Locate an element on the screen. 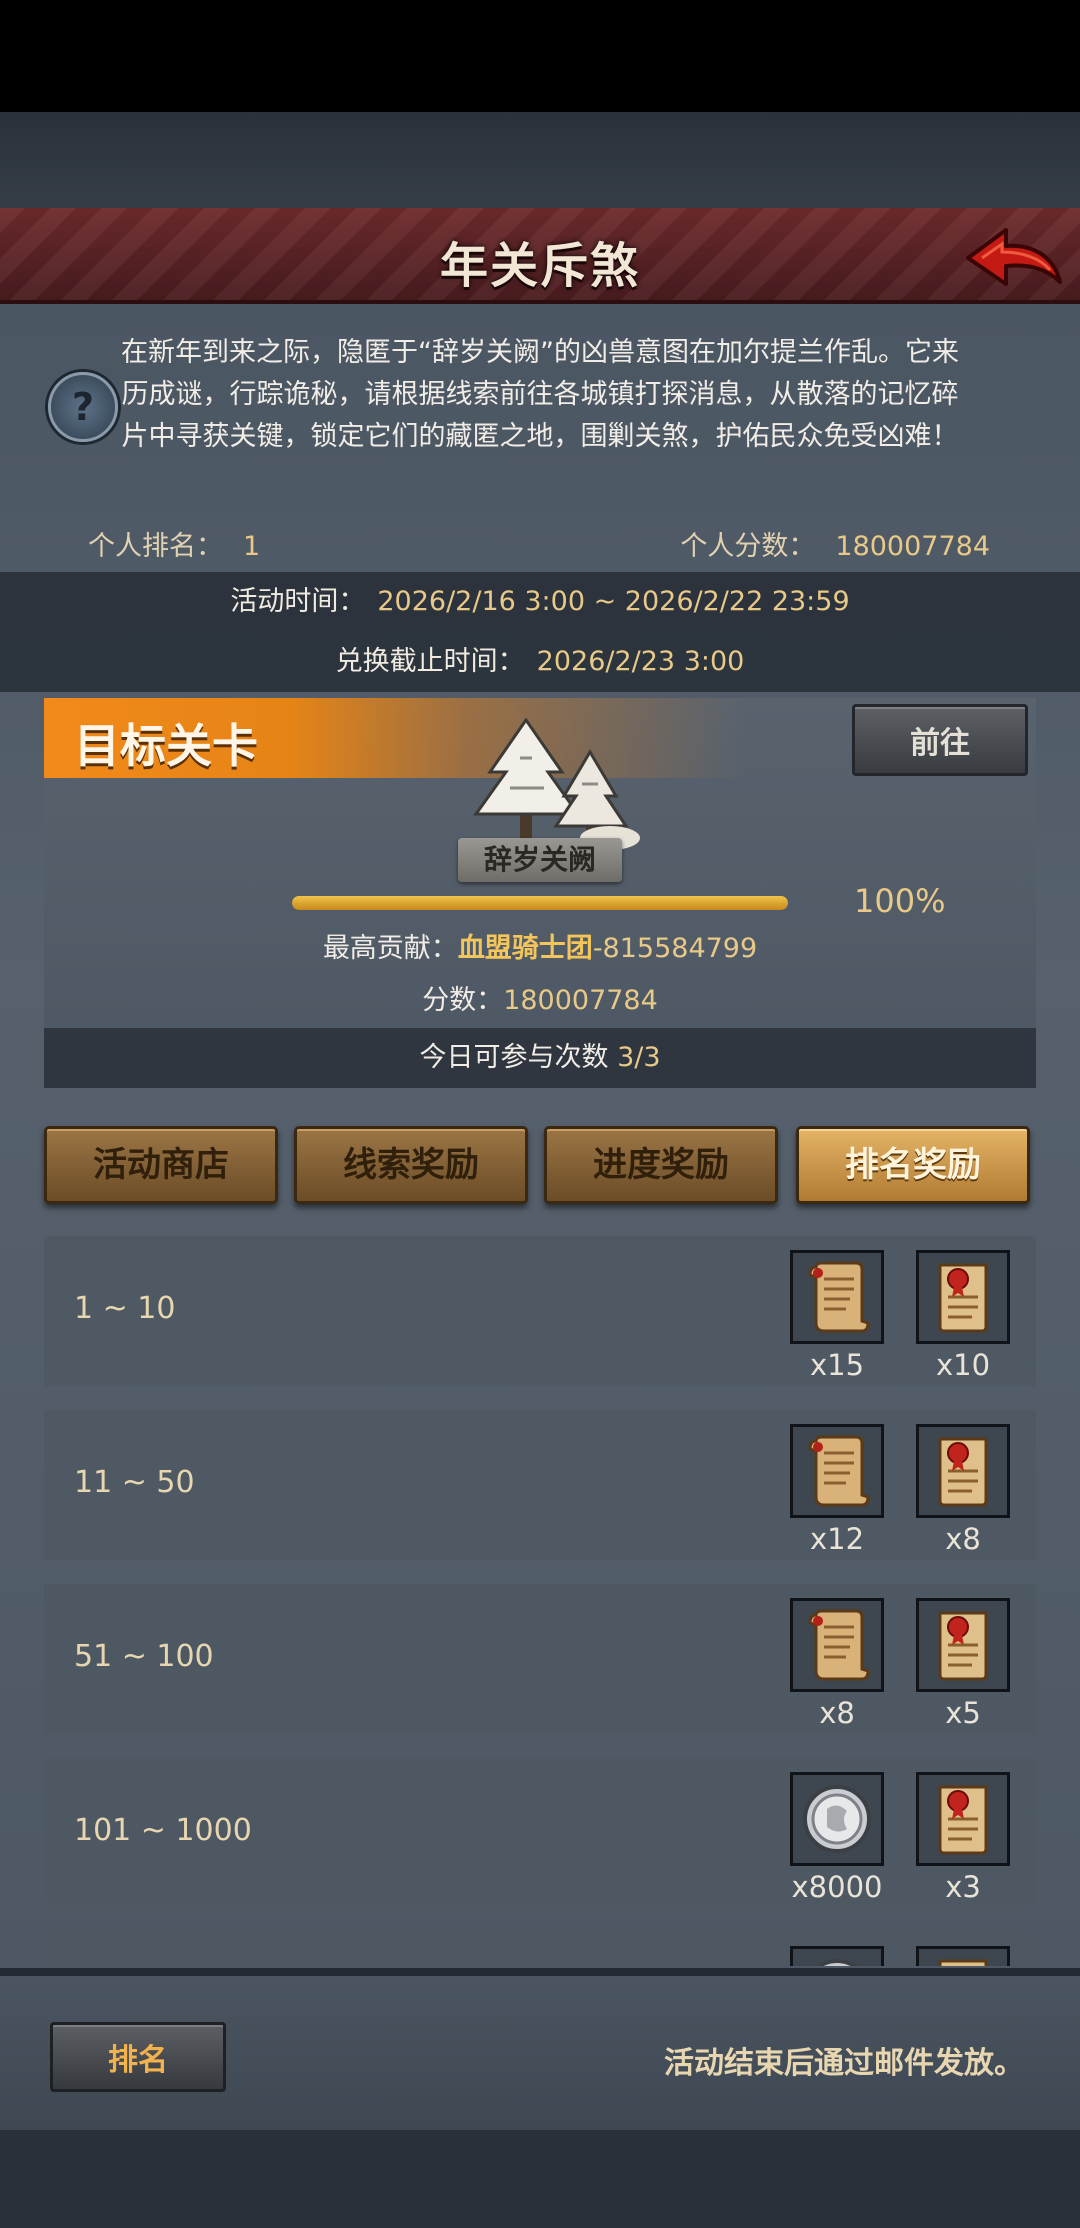 This screenshot has height=2228, width=1080. exchange-deadline-value: 2026/2/23 3:00 is located at coordinates (640, 661).